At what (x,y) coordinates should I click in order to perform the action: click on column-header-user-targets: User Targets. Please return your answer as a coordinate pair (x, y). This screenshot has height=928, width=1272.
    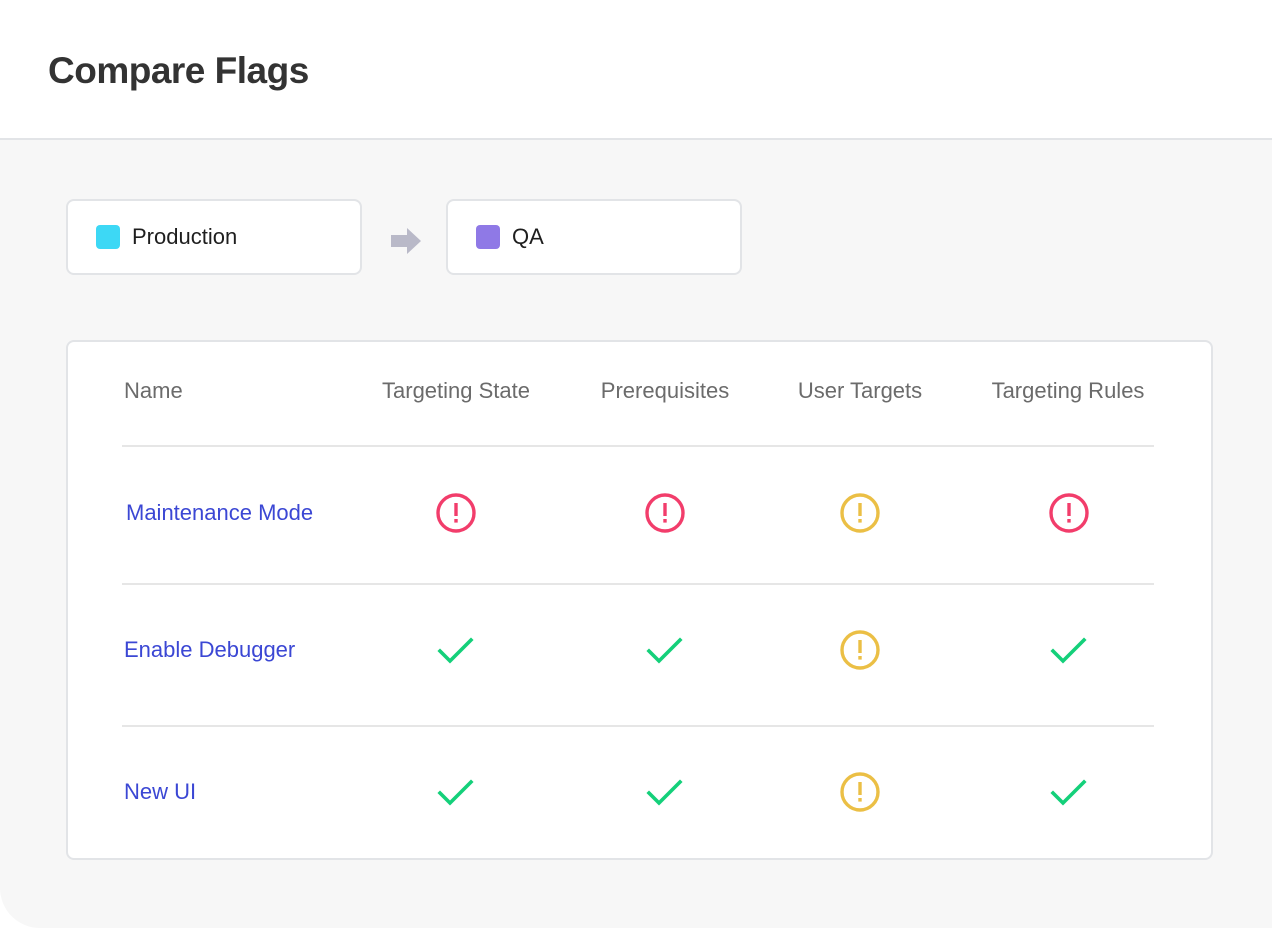
    Looking at the image, I should click on (860, 390).